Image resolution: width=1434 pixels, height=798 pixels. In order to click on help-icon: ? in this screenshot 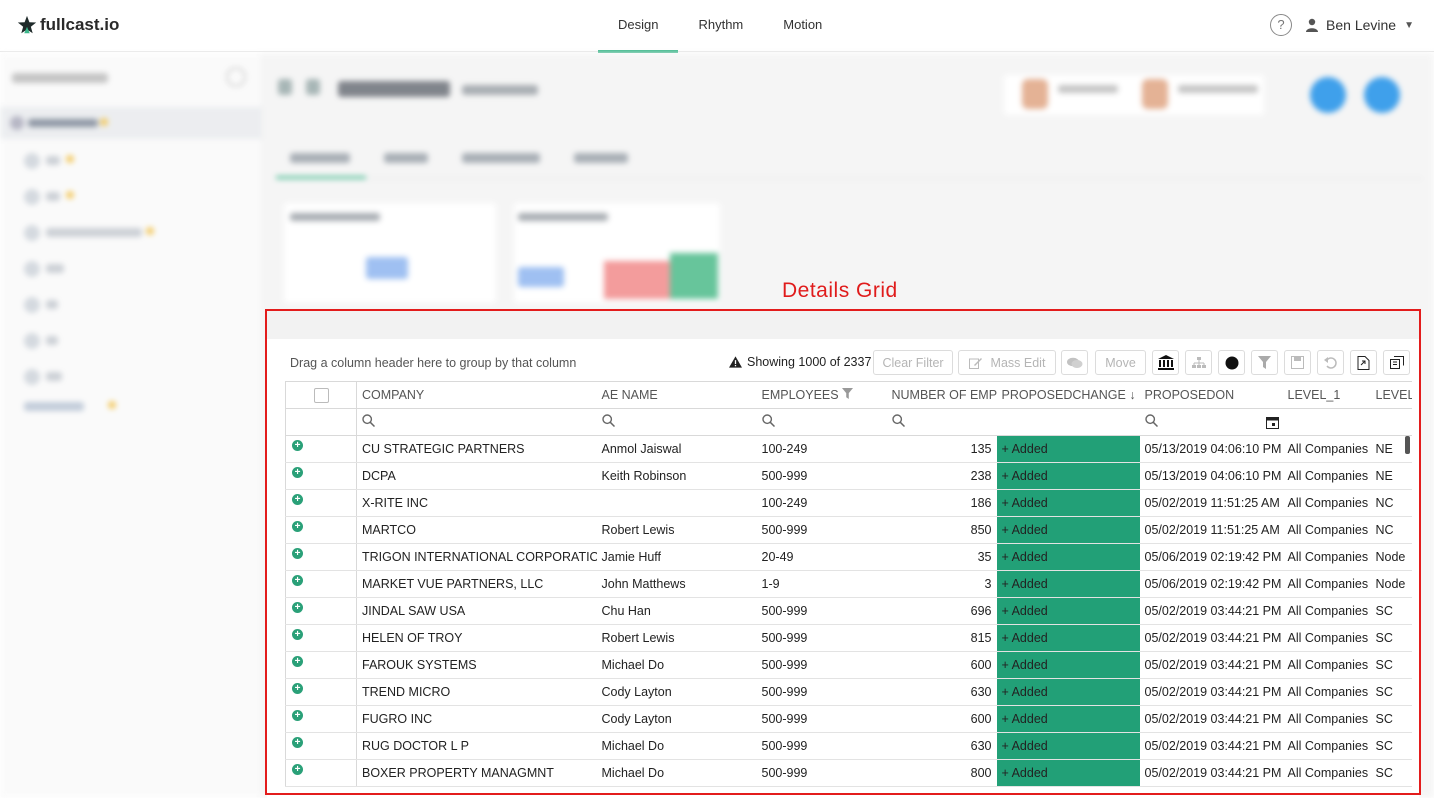, I will do `click(1281, 25)`.